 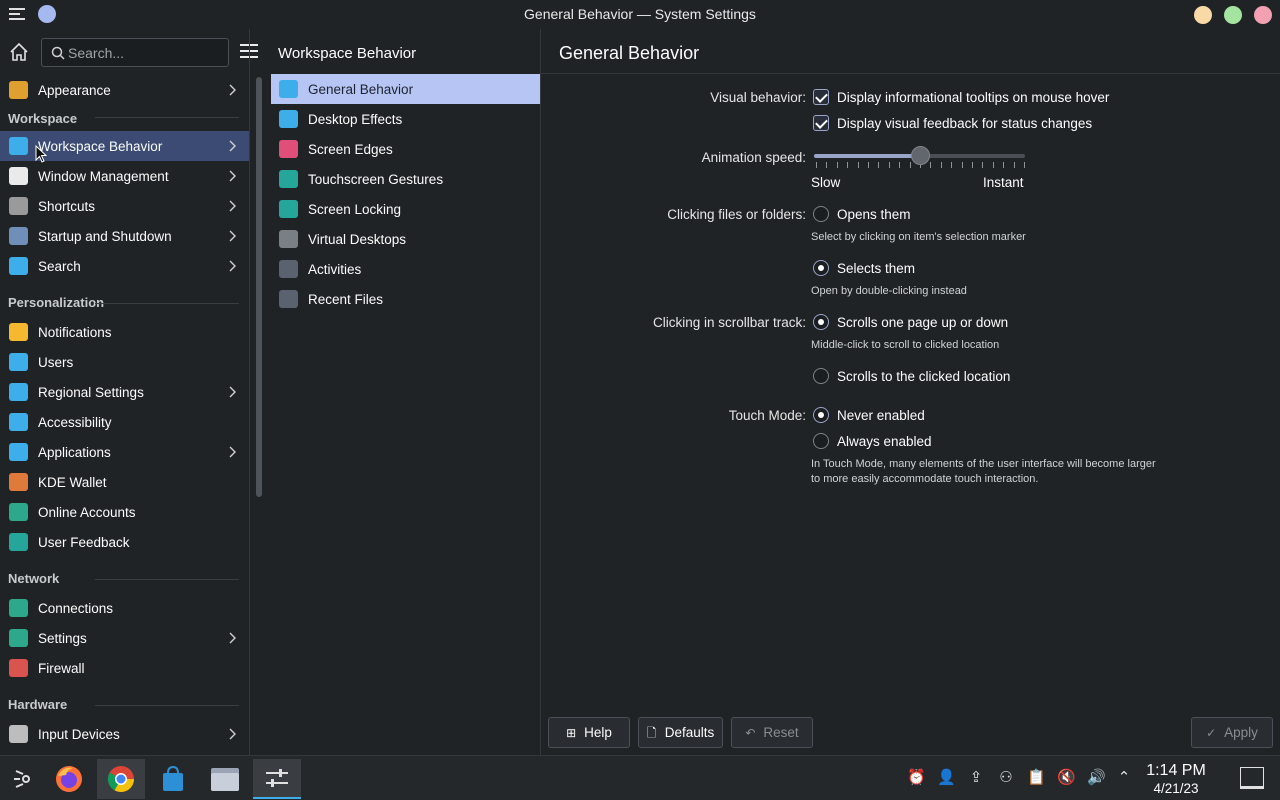 I want to click on chrome-icon, so click(x=121, y=779).